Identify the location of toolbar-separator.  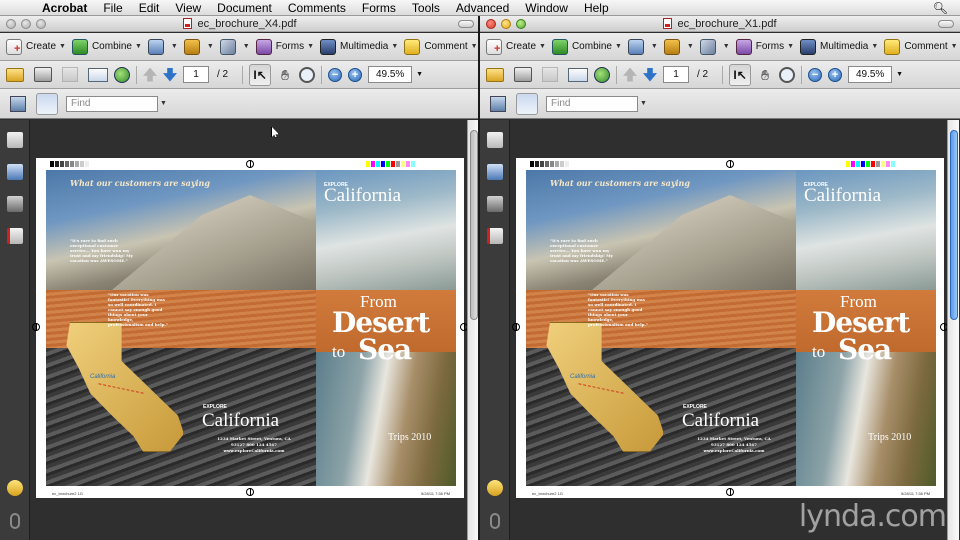
(616, 74).